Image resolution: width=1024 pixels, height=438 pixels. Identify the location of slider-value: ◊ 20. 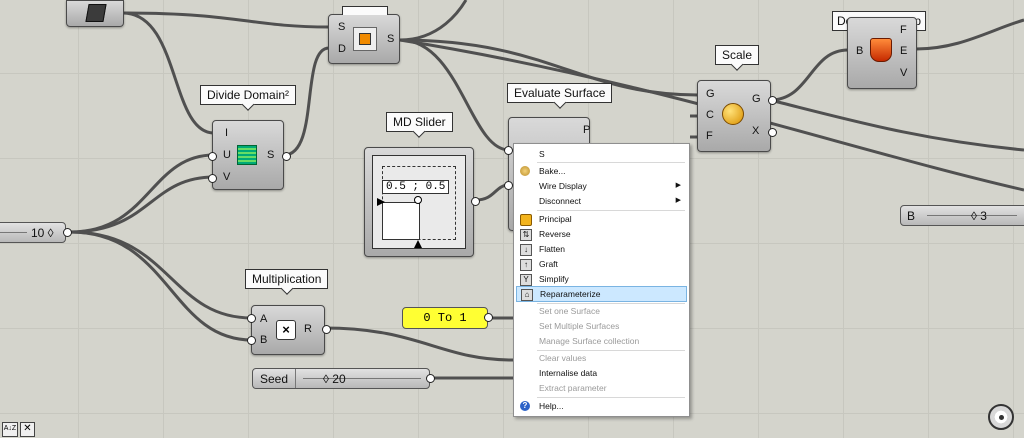
(334, 379).